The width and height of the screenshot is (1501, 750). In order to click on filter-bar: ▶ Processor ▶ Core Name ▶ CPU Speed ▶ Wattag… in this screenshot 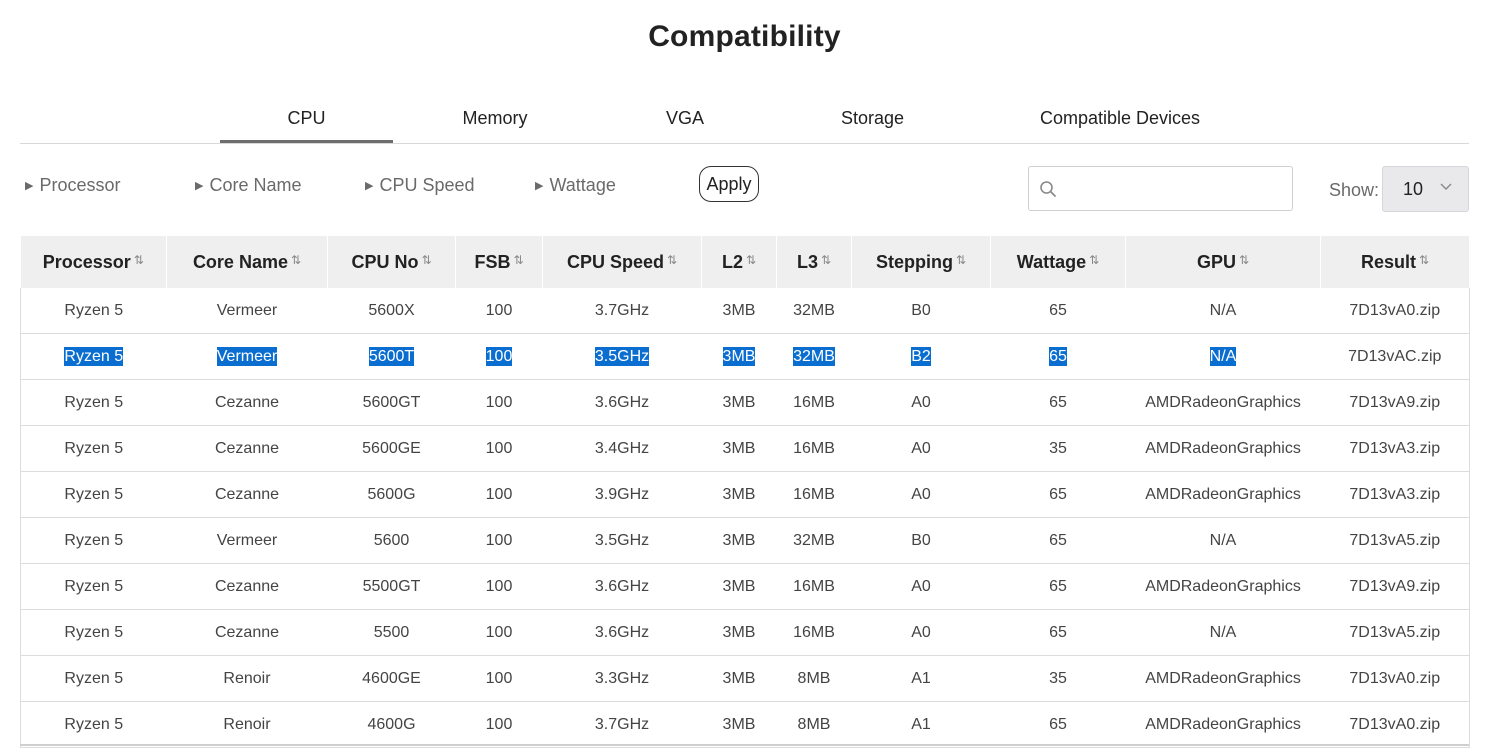, I will do `click(750, 190)`.